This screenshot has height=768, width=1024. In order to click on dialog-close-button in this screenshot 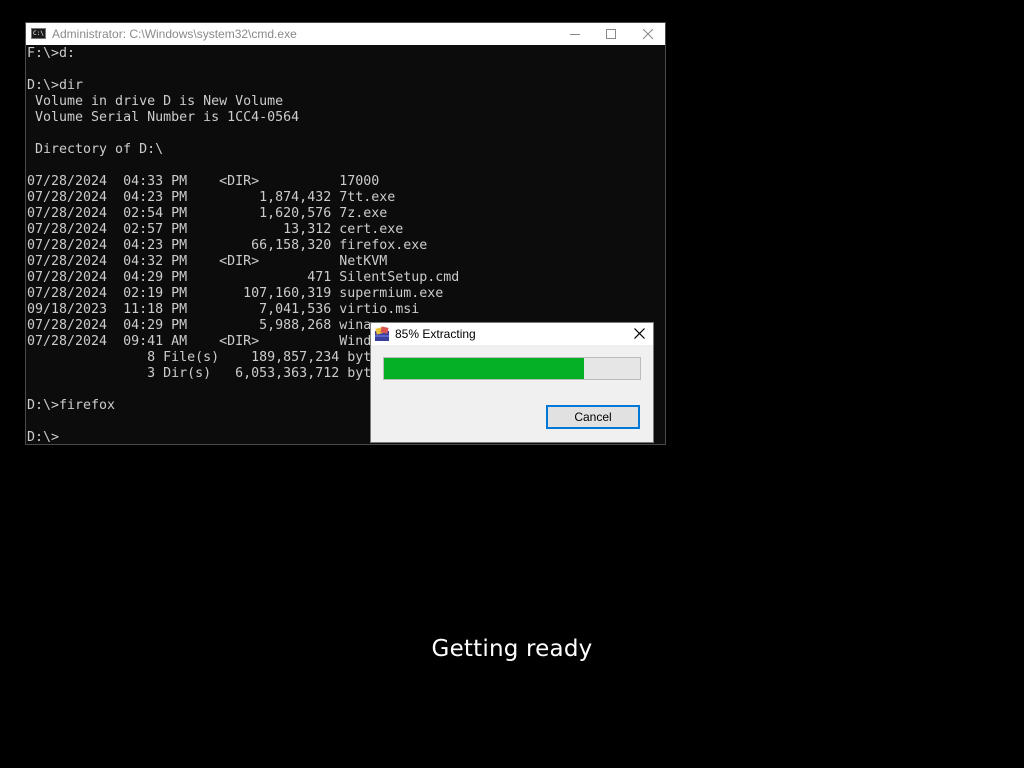, I will do `click(640, 334)`.